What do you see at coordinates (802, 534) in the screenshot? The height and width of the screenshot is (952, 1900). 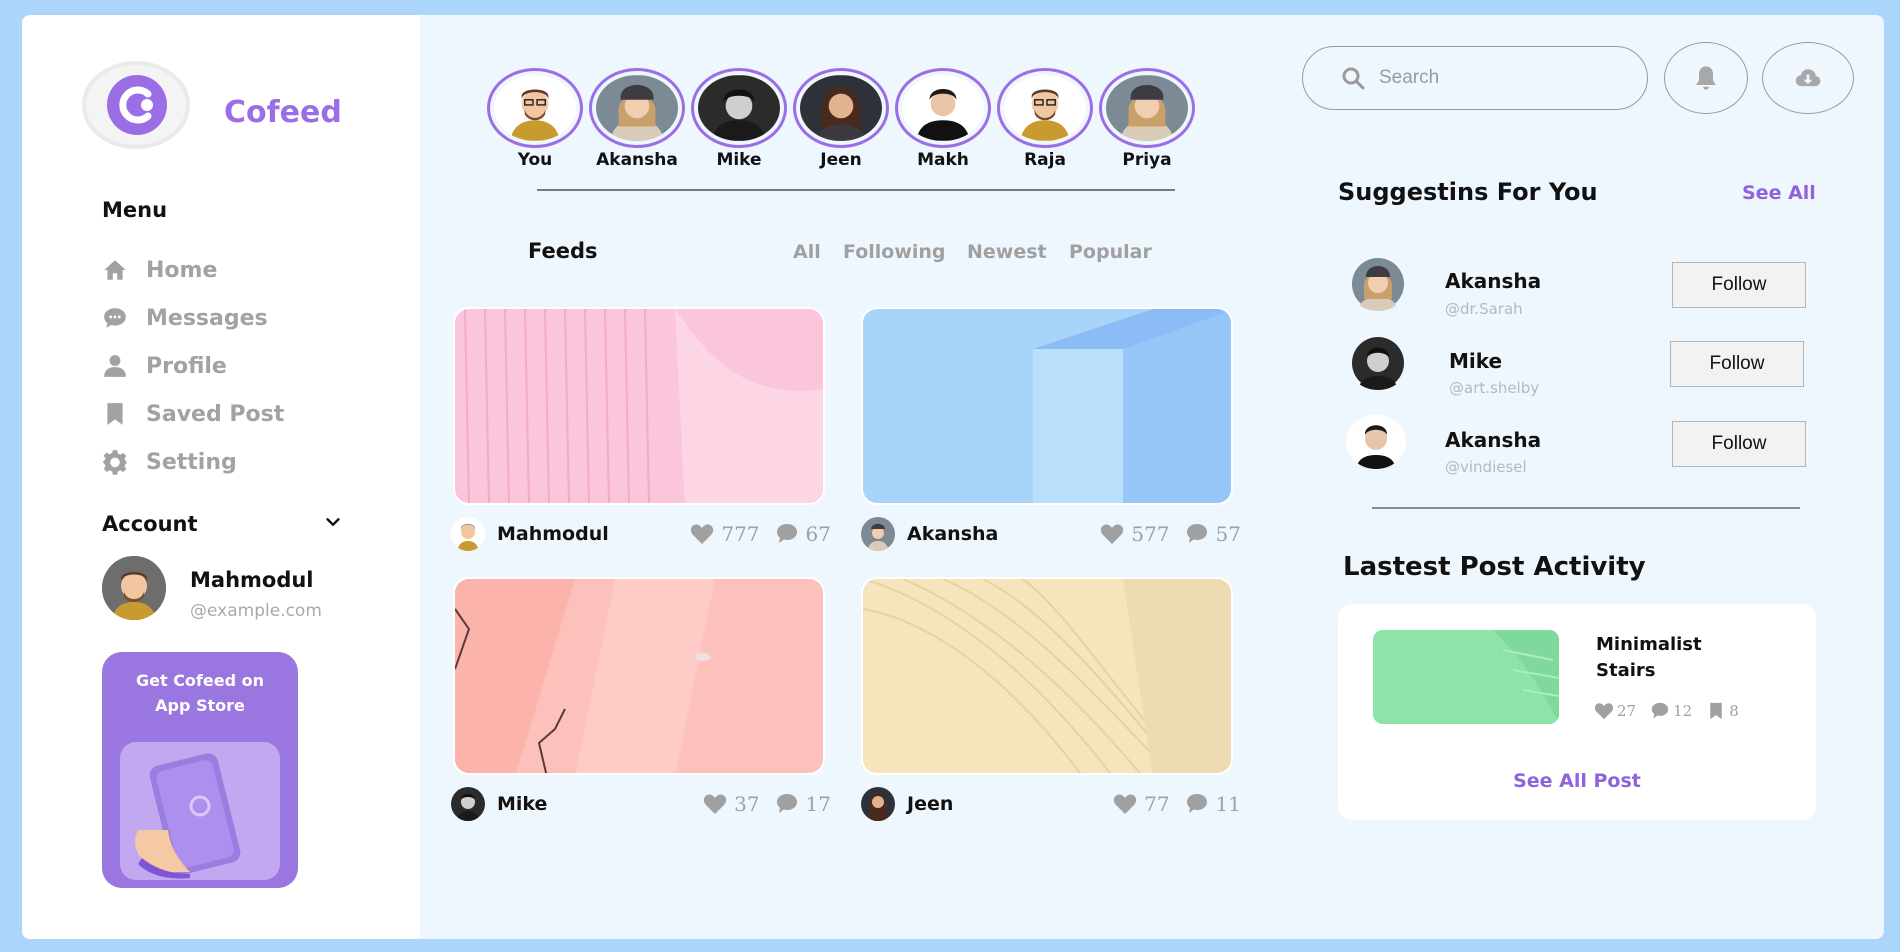 I see `comment-button: 67` at bounding box center [802, 534].